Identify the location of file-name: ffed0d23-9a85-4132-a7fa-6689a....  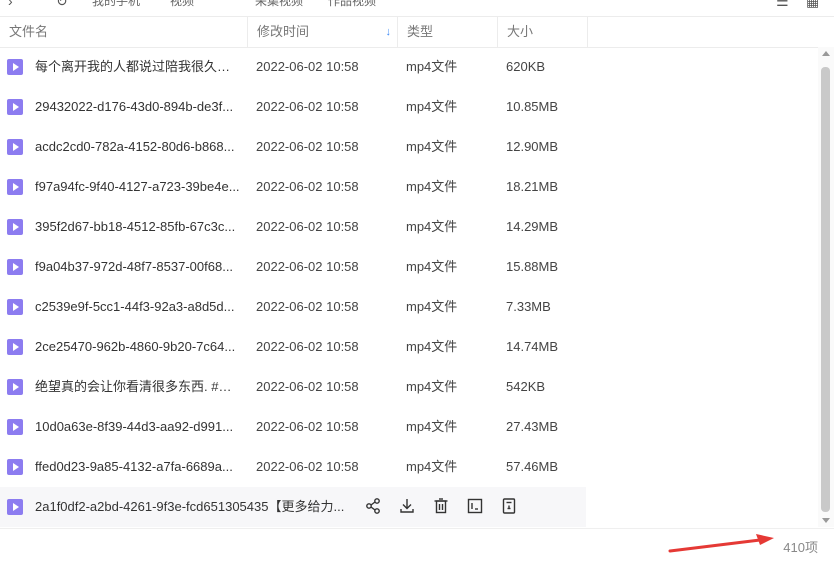
(134, 466).